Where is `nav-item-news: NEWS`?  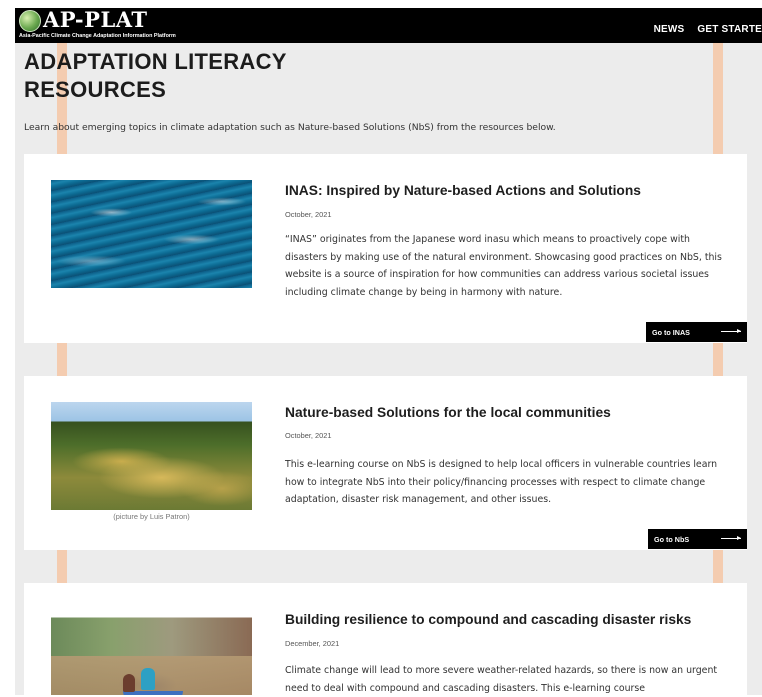
nav-item-news: NEWS is located at coordinates (669, 29).